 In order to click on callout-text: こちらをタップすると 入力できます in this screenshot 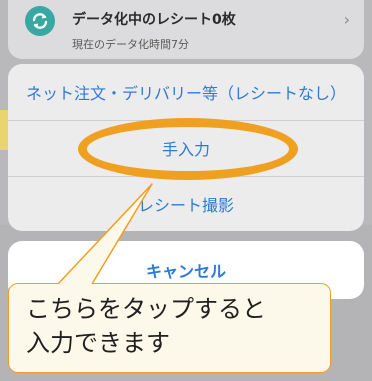, I will do `click(176, 326)`.